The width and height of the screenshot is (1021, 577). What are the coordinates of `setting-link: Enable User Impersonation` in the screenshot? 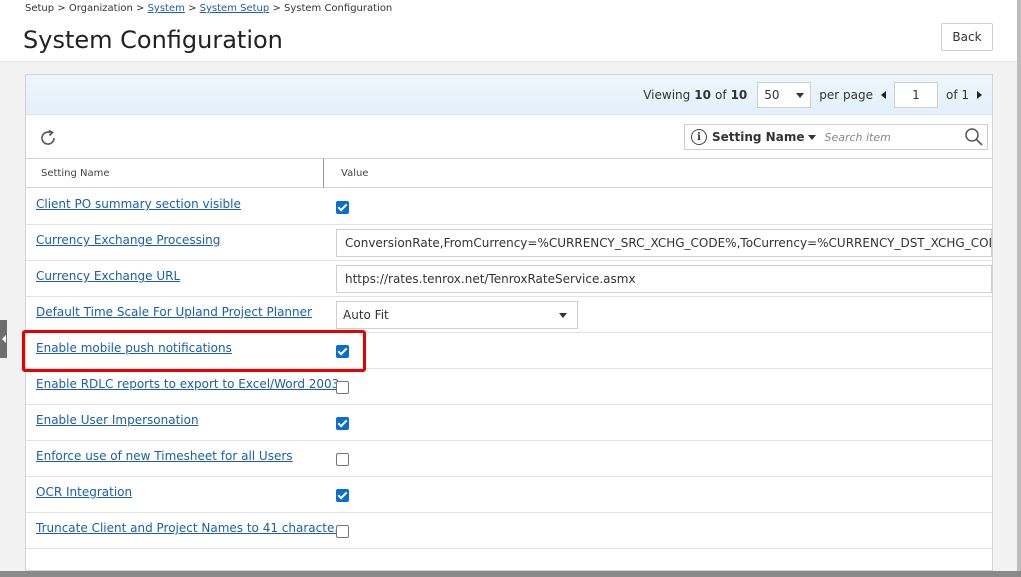 It's located at (117, 420).